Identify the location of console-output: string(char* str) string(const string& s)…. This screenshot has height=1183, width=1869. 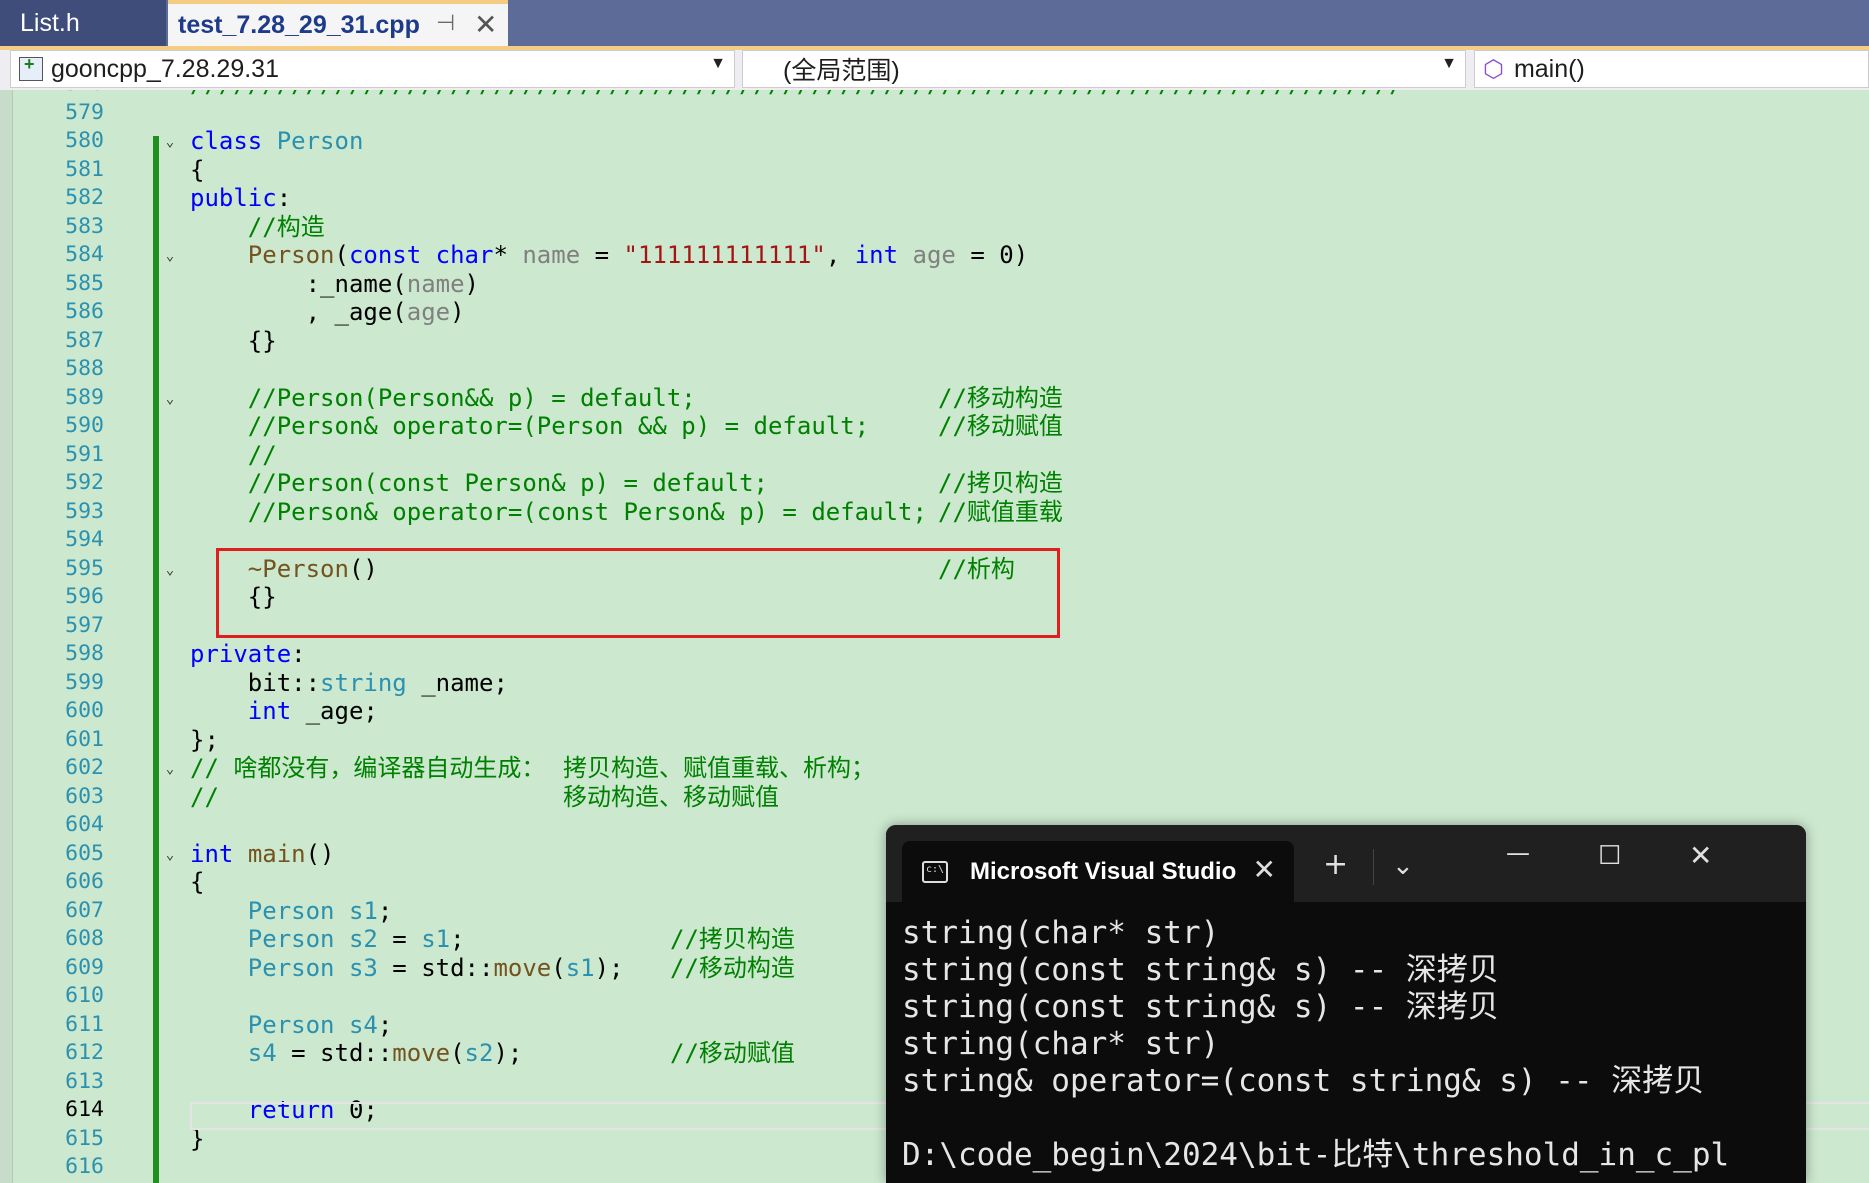
(1352, 1044).